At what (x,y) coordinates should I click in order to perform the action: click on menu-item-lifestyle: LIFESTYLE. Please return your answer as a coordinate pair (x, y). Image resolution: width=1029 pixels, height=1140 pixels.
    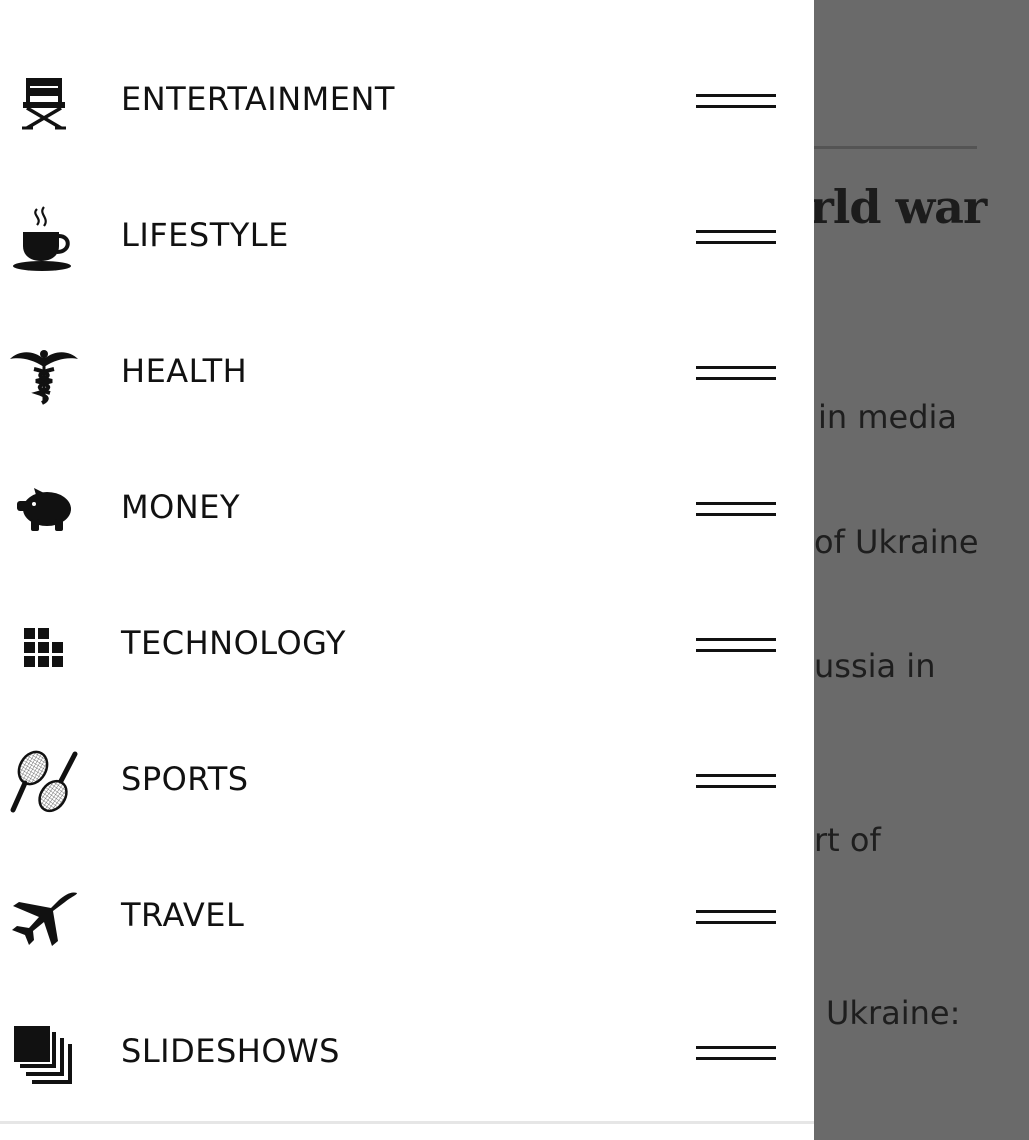
    Looking at the image, I should click on (407, 237).